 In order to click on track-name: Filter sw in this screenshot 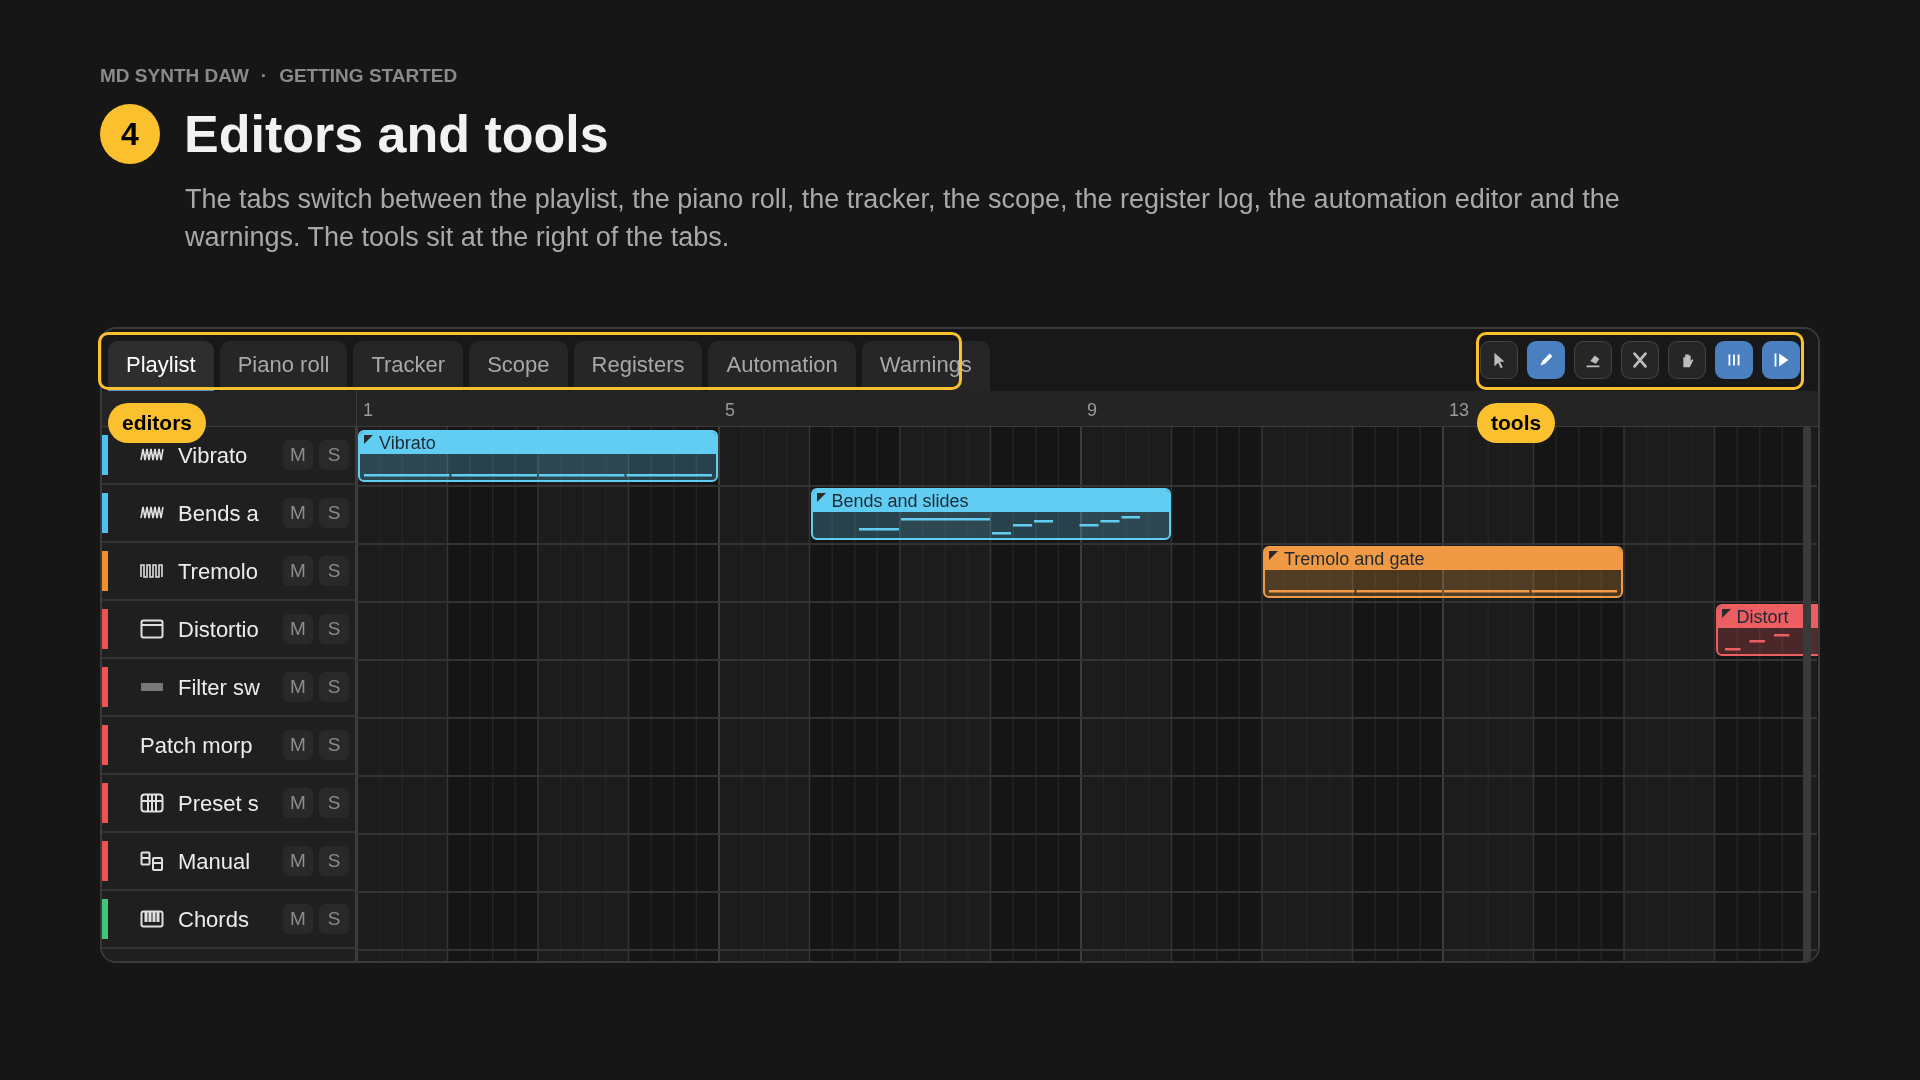, I will do `click(219, 687)`.